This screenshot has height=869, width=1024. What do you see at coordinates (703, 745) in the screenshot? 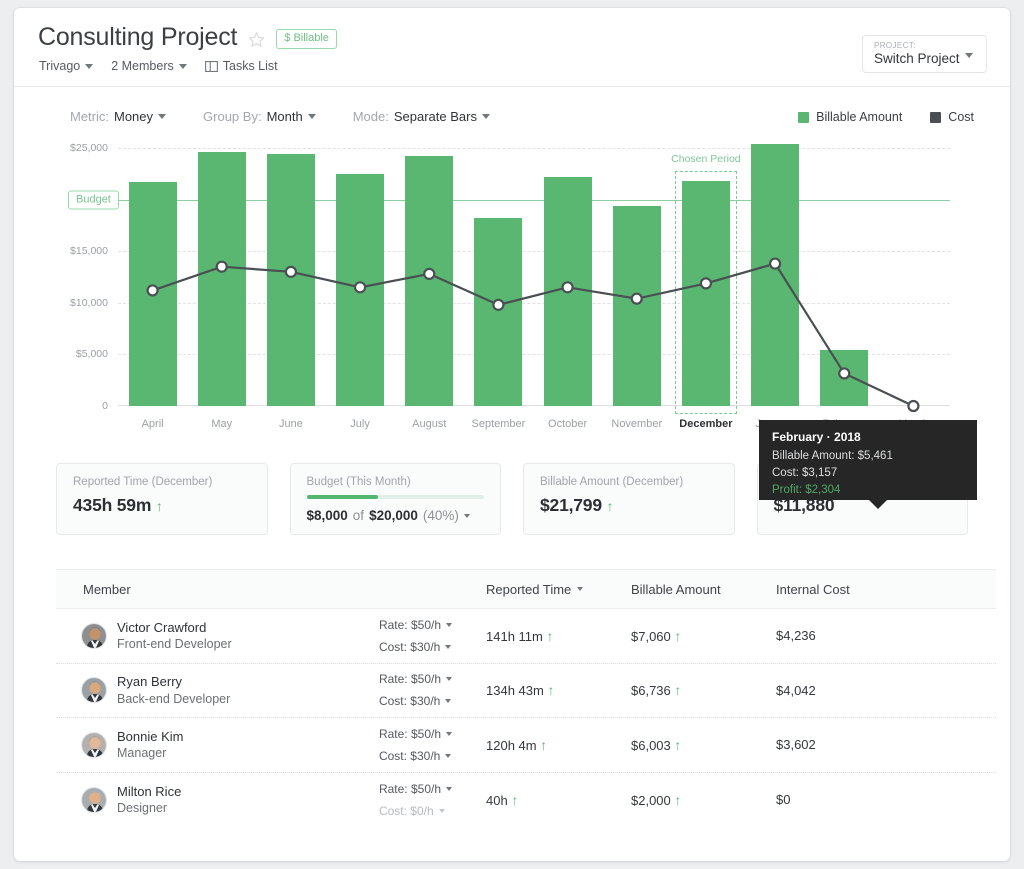
I see `cell-billable-amount: $6,003 ↑` at bounding box center [703, 745].